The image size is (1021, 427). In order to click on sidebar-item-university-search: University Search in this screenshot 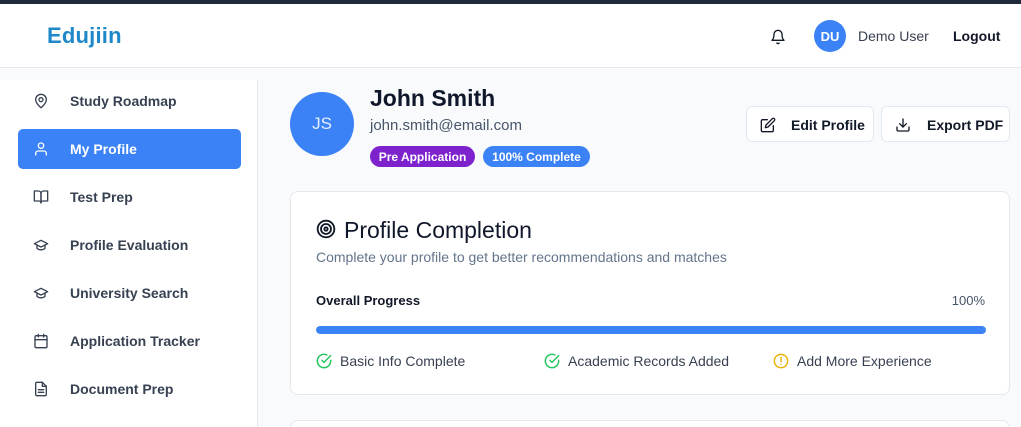, I will do `click(129, 293)`.